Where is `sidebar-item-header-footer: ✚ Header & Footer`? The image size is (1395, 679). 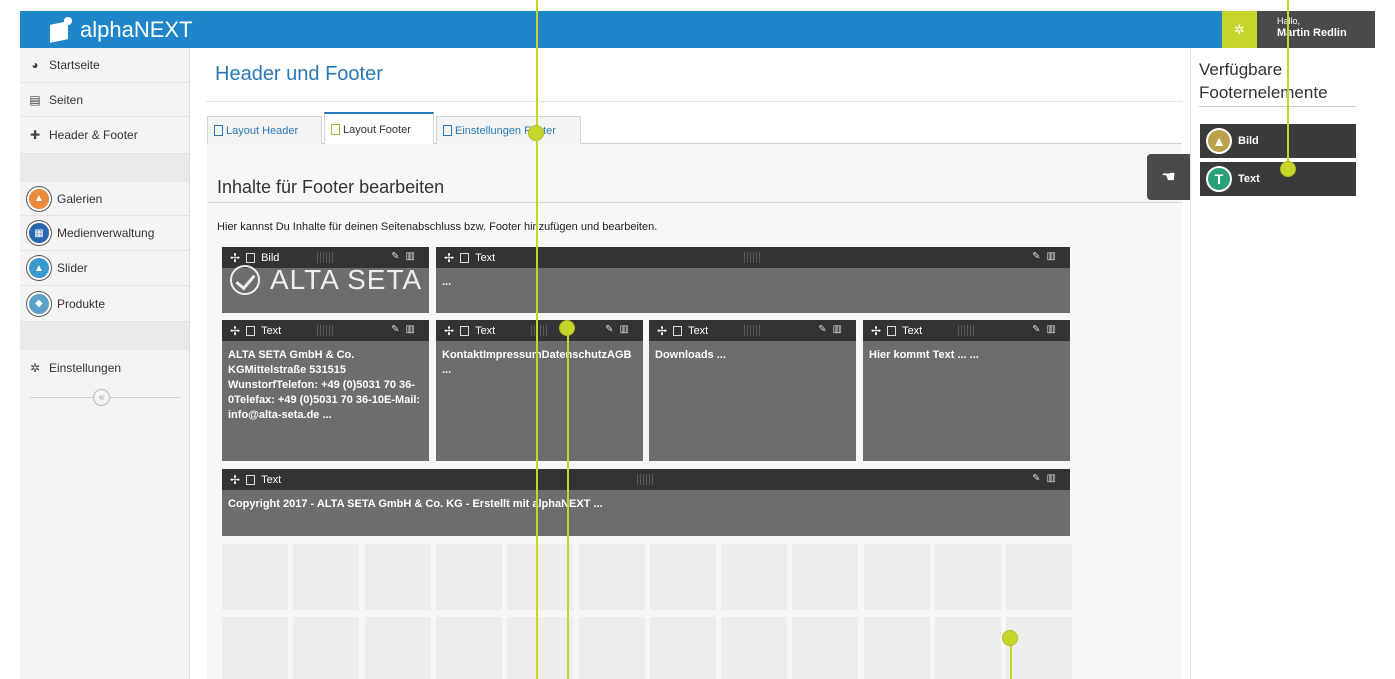
sidebar-item-header-footer: ✚ Header & Footer is located at coordinates (104, 135).